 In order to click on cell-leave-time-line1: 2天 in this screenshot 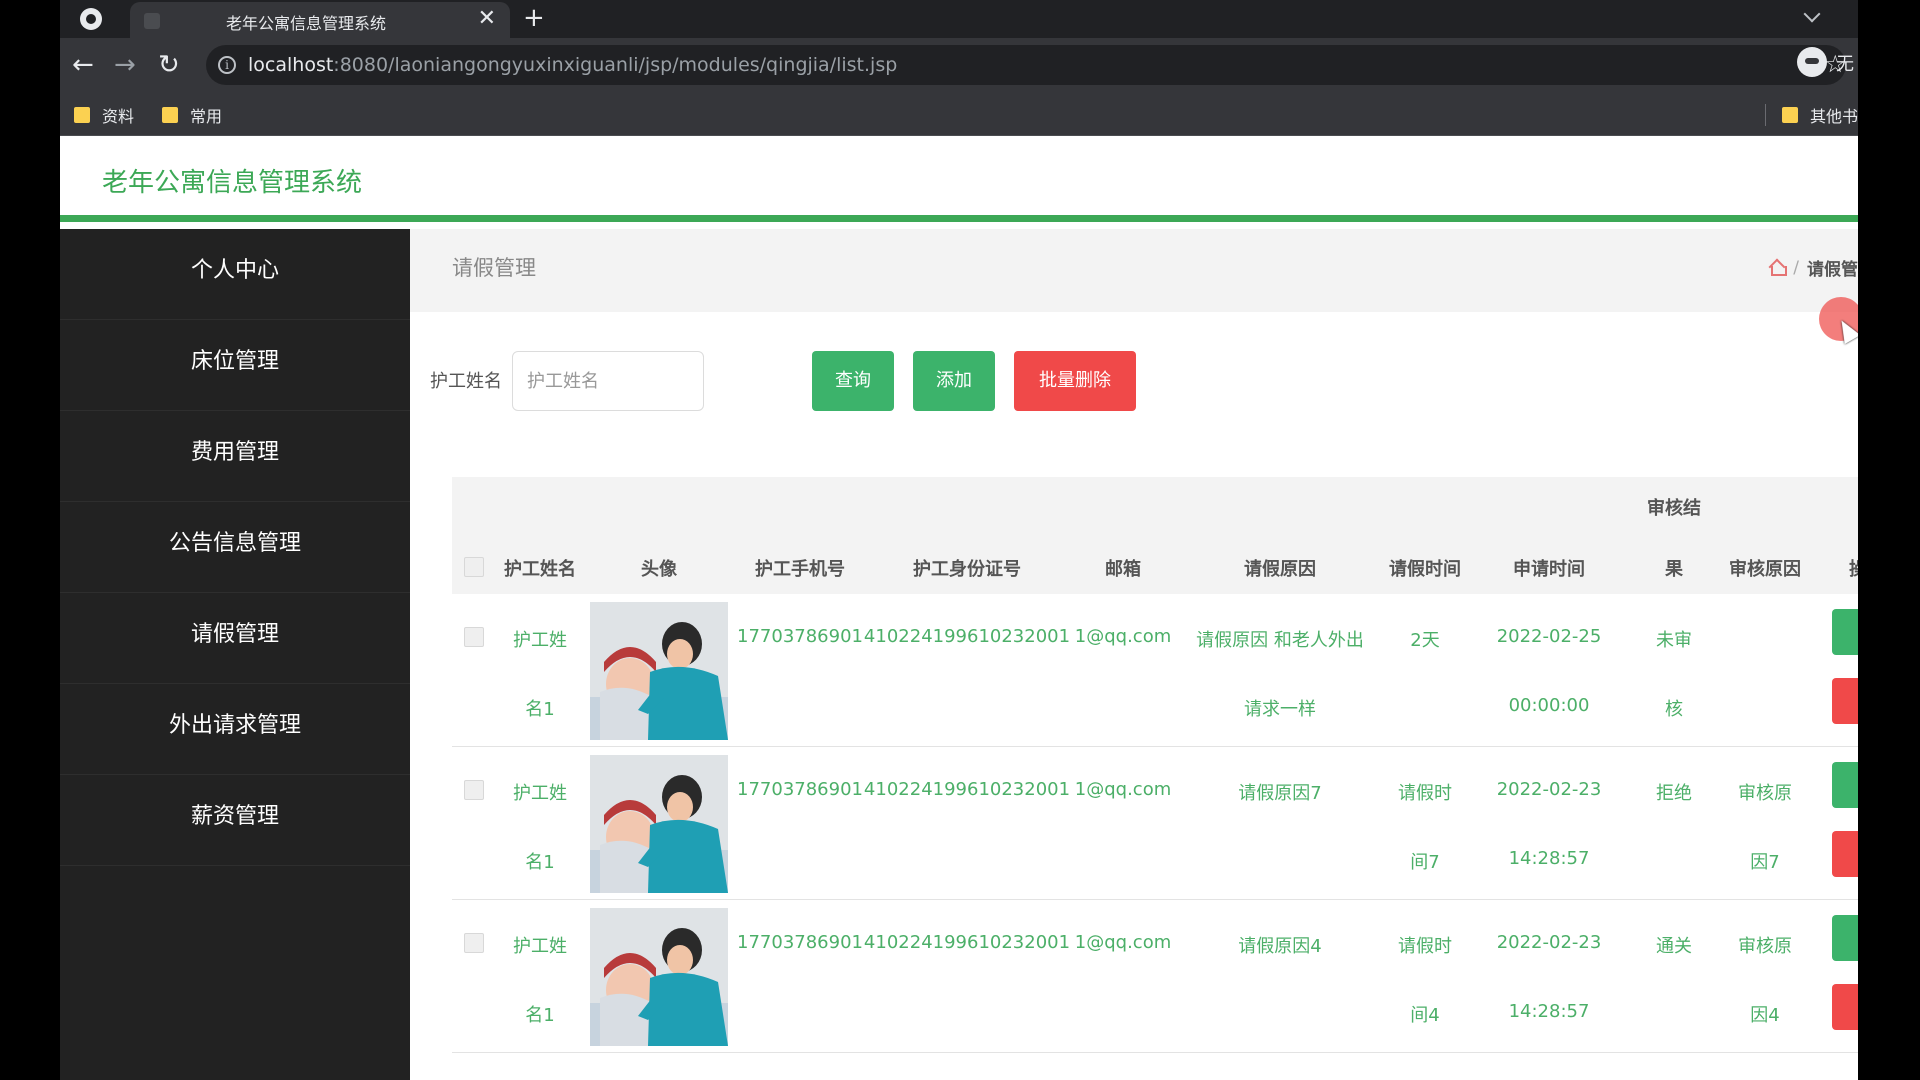, I will do `click(1425, 640)`.